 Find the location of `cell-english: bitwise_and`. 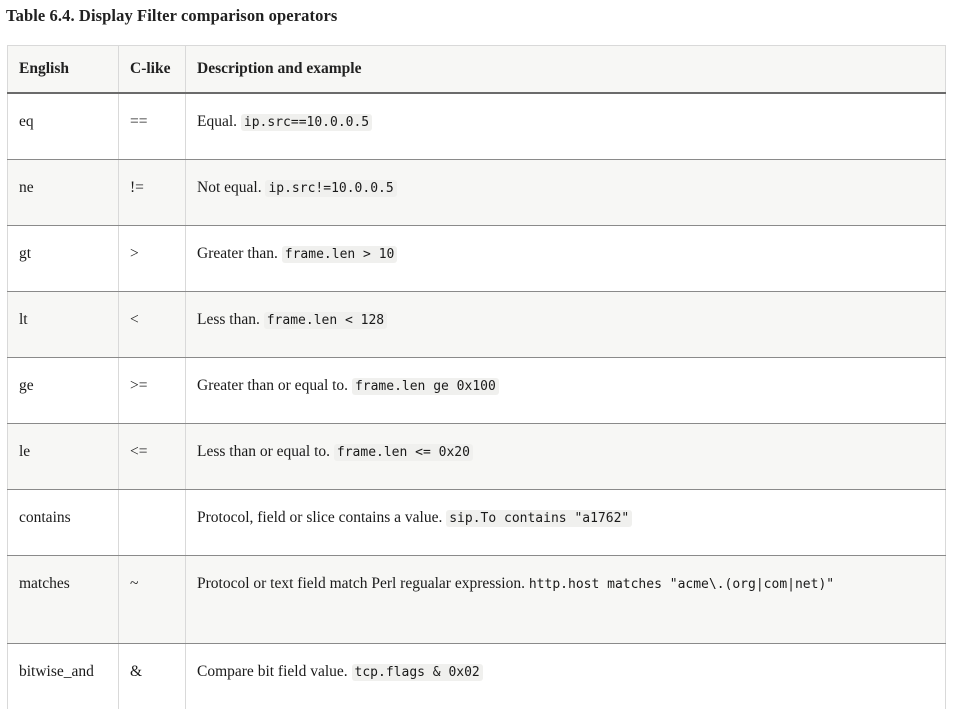

cell-english: bitwise_and is located at coordinates (63, 676).